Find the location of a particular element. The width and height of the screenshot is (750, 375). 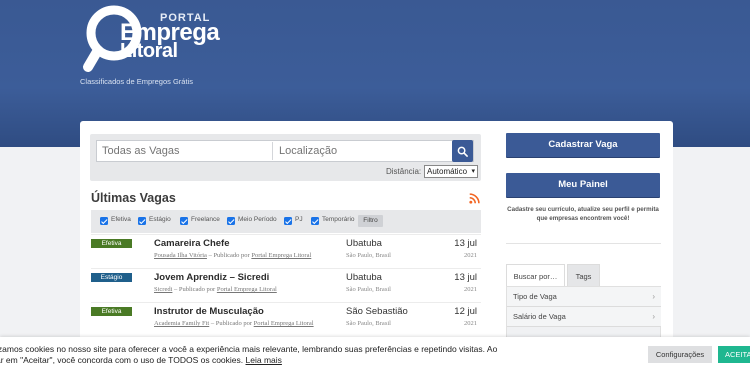

distance-select: Automático ▾ is located at coordinates (451, 171).